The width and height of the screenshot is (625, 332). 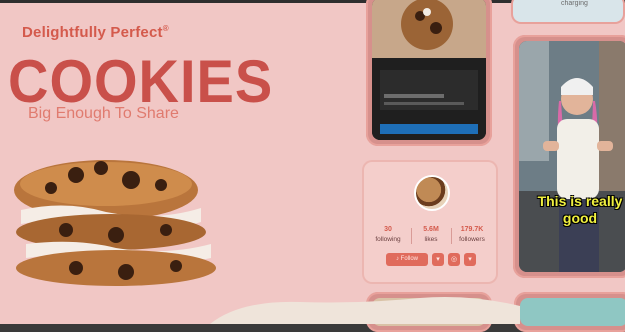 I want to click on status-chip-text: charging, so click(x=574, y=3).